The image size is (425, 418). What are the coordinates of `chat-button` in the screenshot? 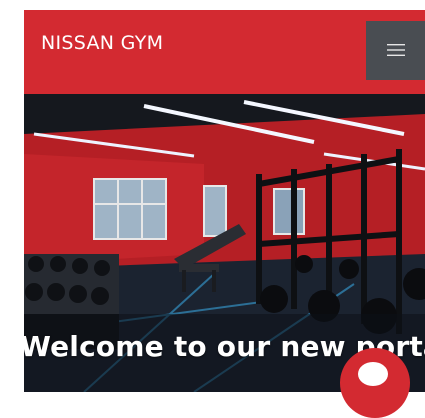 It's located at (375, 383).